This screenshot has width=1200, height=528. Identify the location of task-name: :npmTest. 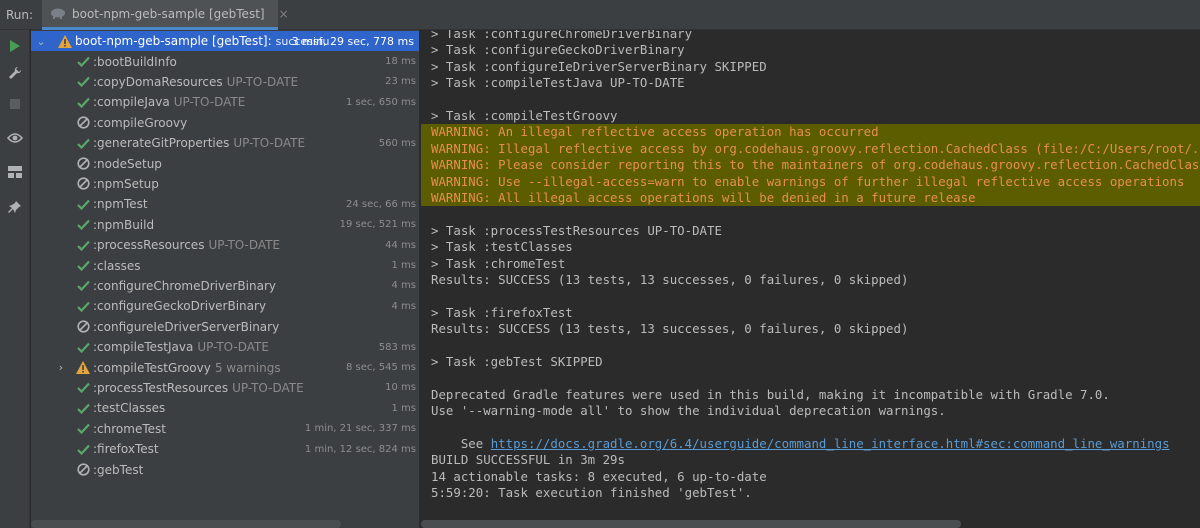
(120, 204).